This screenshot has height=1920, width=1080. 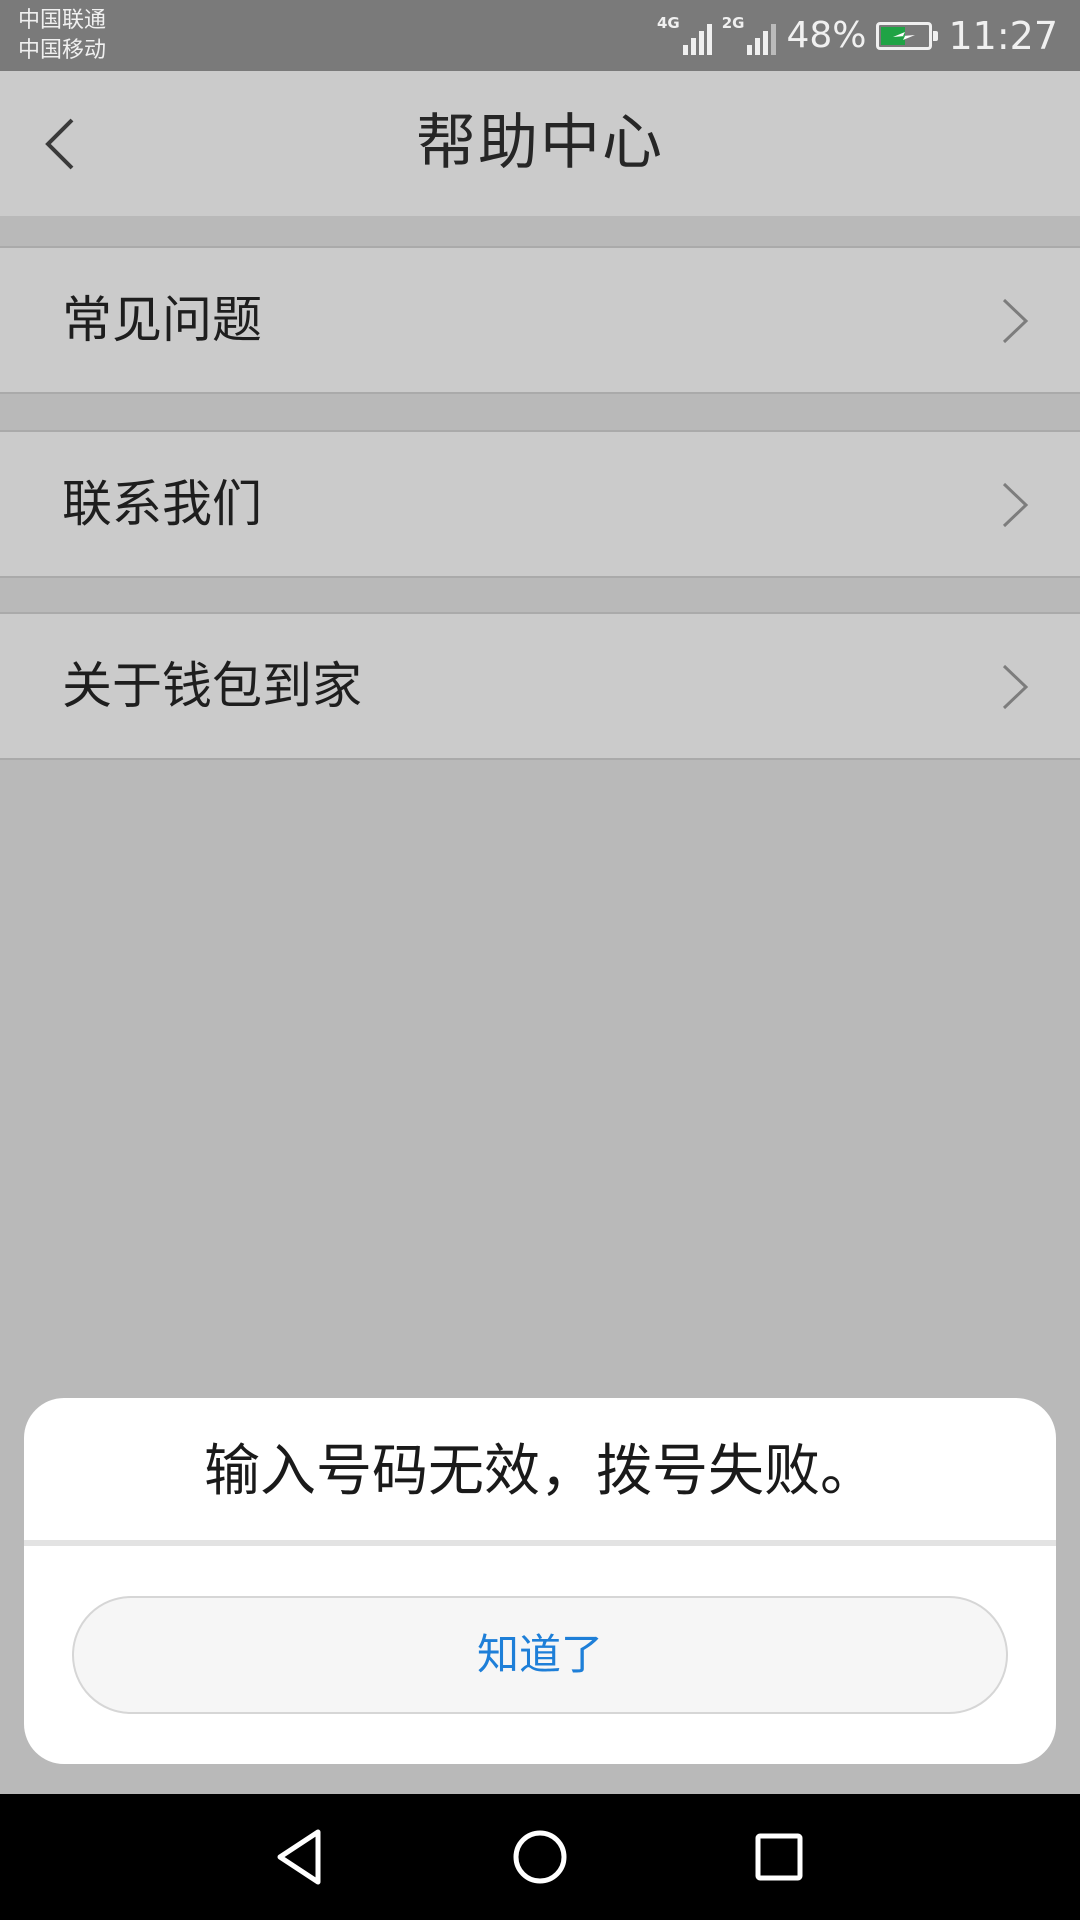 What do you see at coordinates (162, 320) in the screenshot?
I see `menu-item-label: 常见问题` at bounding box center [162, 320].